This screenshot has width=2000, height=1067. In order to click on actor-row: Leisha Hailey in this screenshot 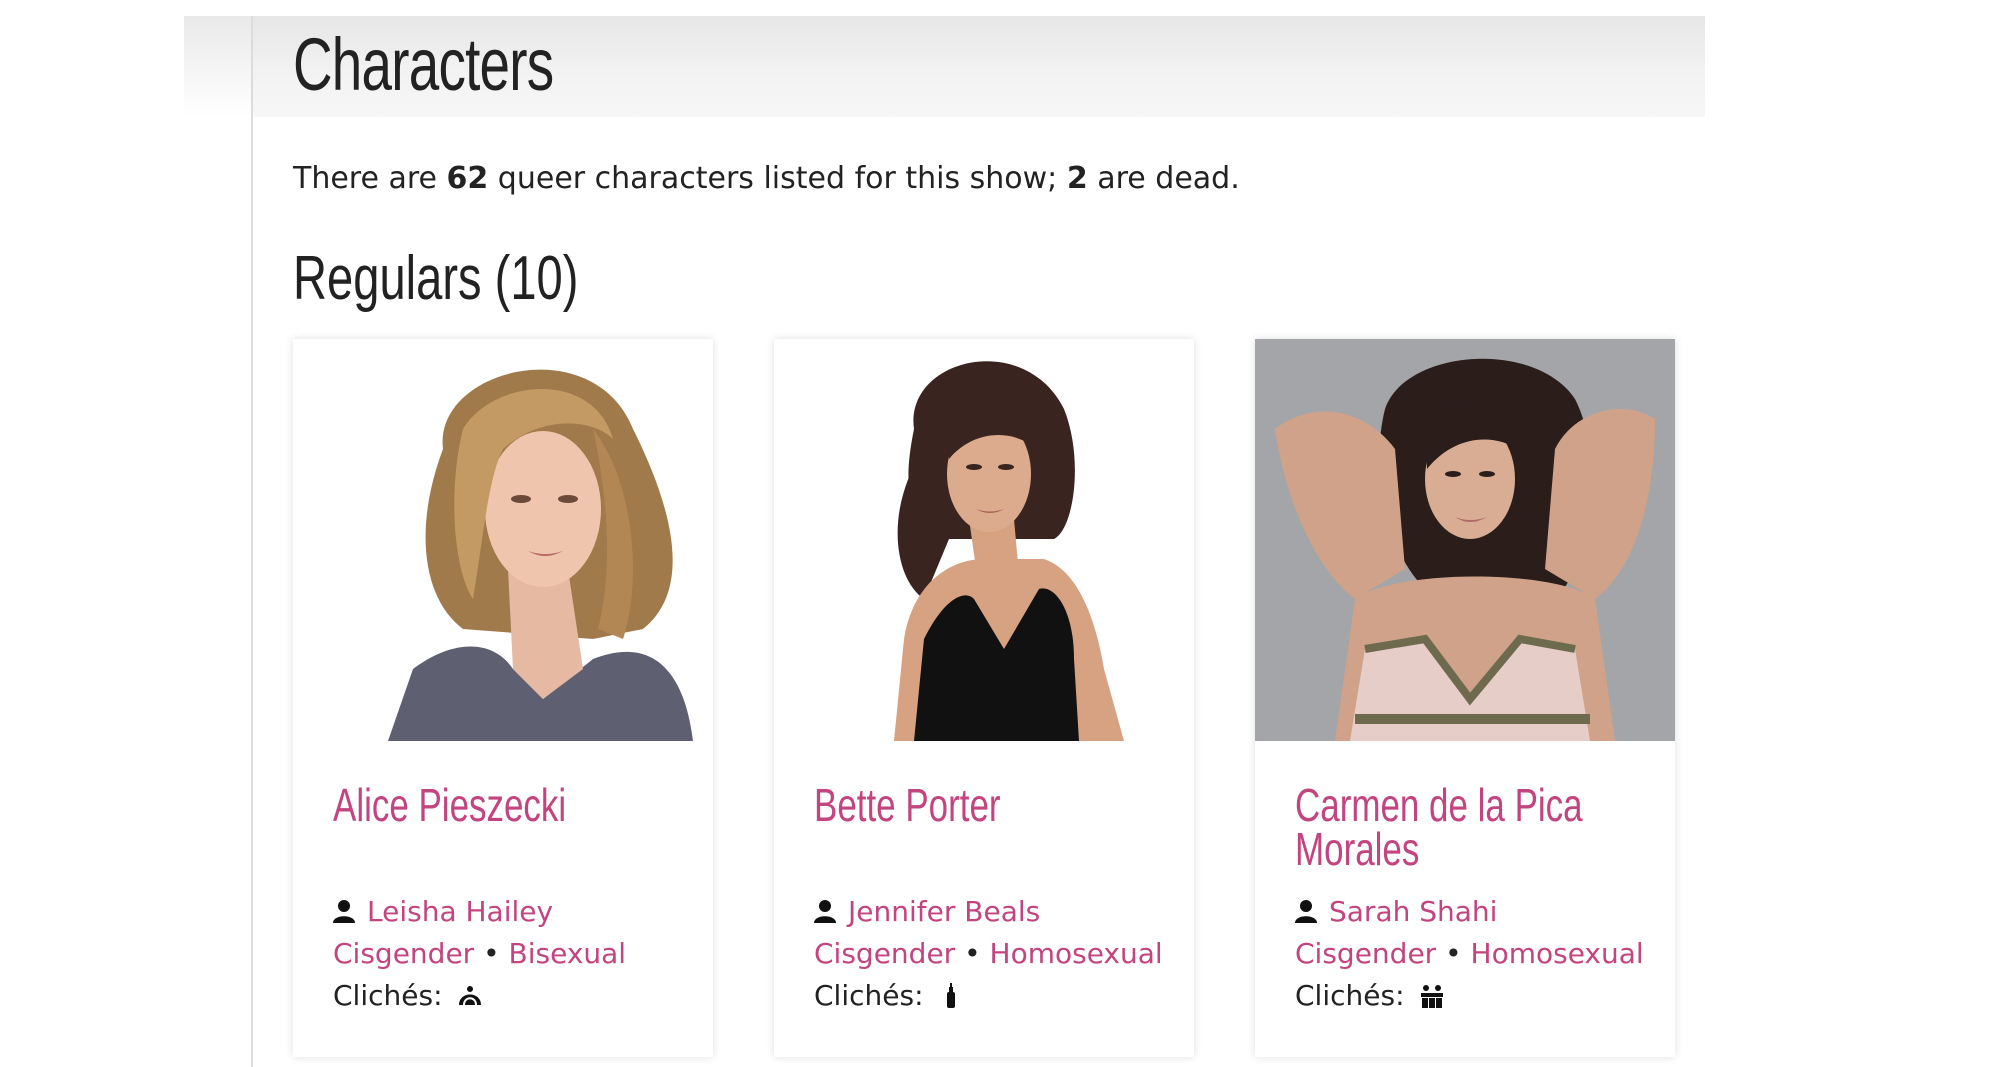, I will do `click(513, 912)`.